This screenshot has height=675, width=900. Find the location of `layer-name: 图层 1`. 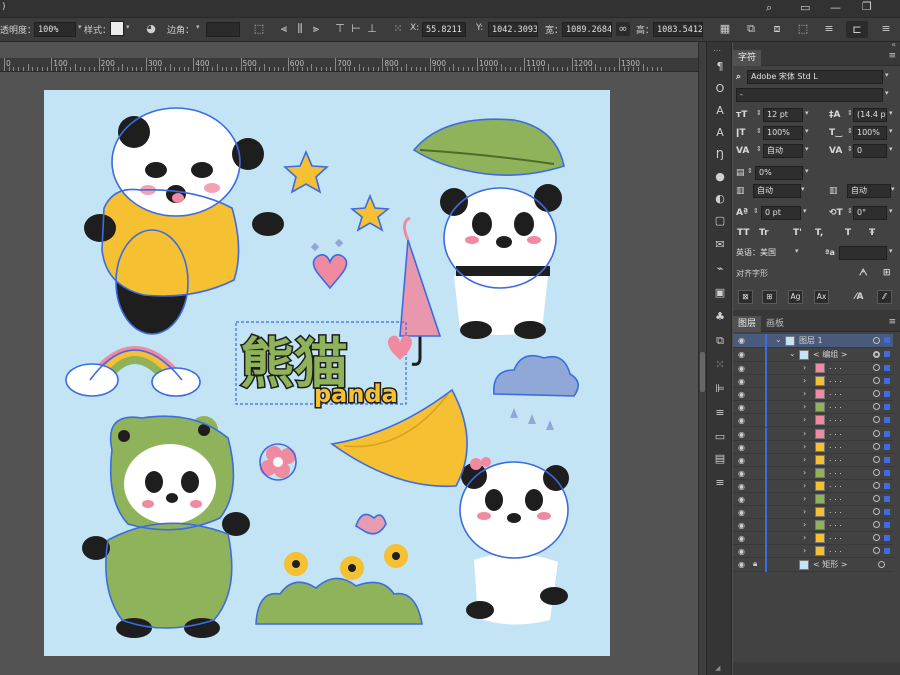

layer-name: 图层 1 is located at coordinates (811, 340).